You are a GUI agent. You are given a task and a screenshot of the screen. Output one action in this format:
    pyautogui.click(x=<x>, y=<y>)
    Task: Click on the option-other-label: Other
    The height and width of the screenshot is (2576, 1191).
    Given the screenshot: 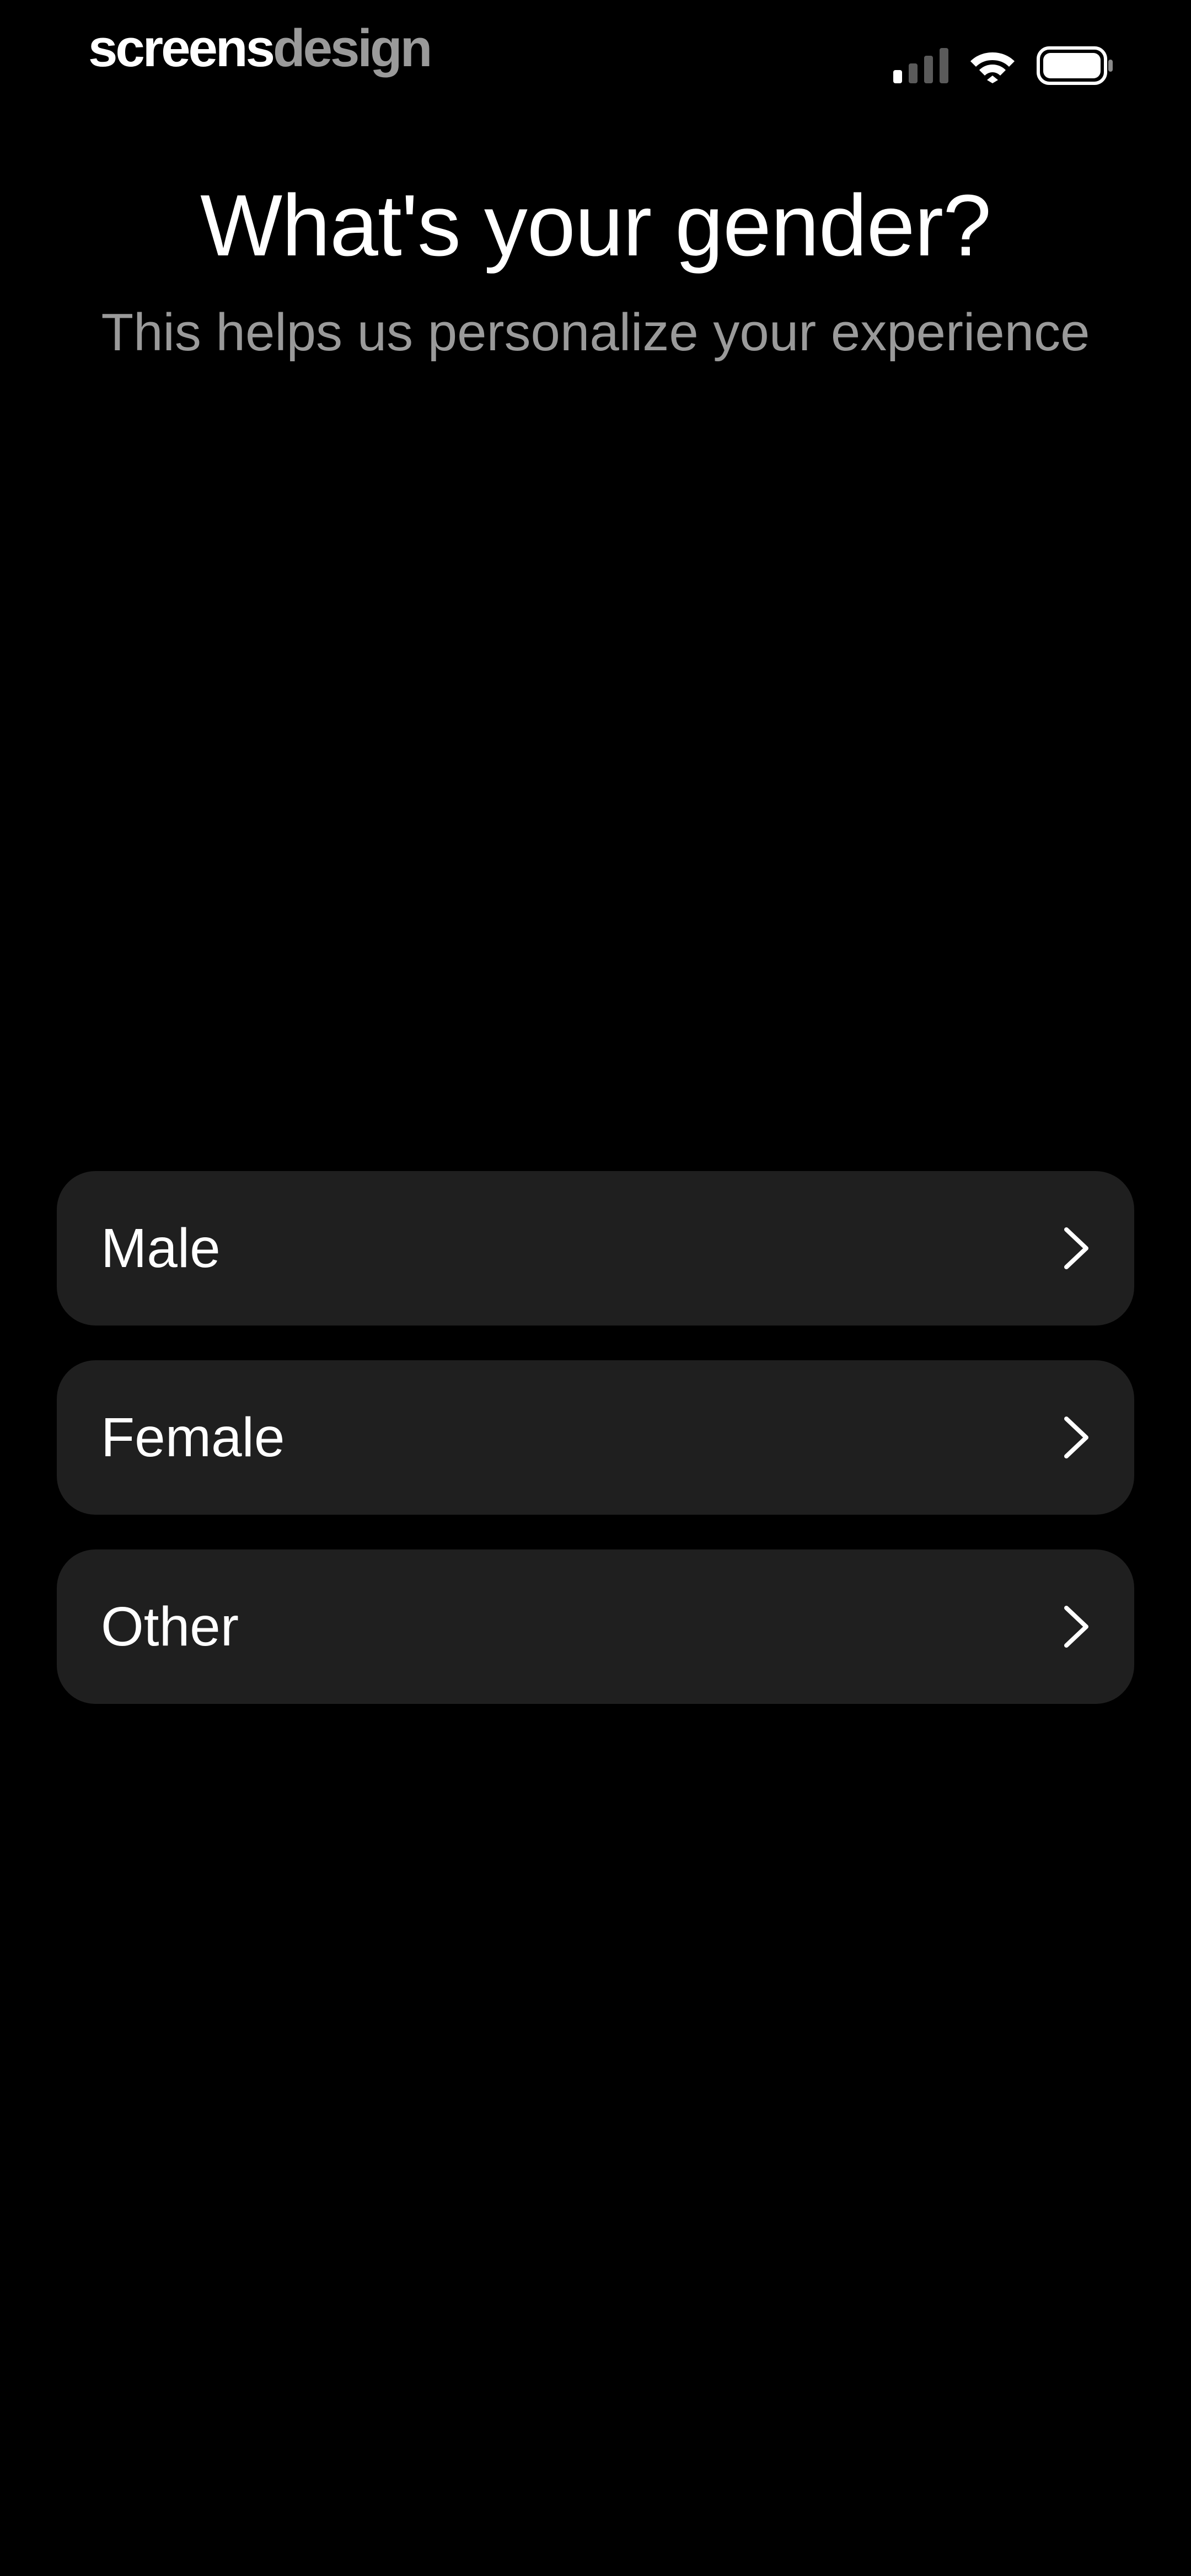 What is the action you would take?
    pyautogui.click(x=170, y=1627)
    